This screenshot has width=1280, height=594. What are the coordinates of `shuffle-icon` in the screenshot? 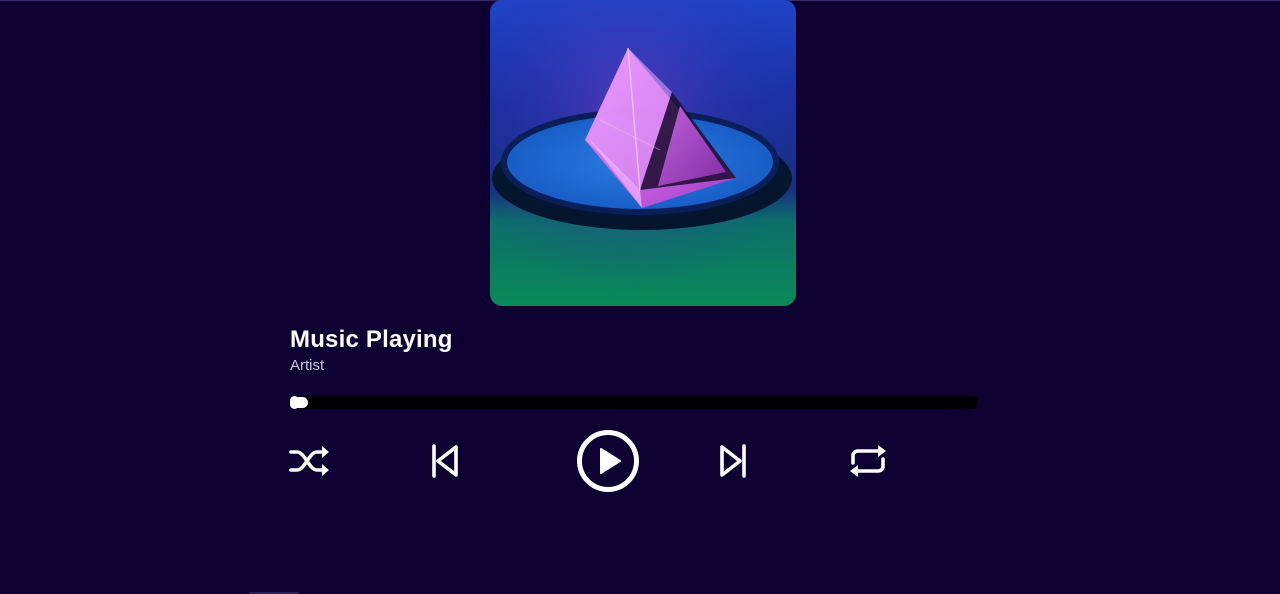 It's located at (309, 461).